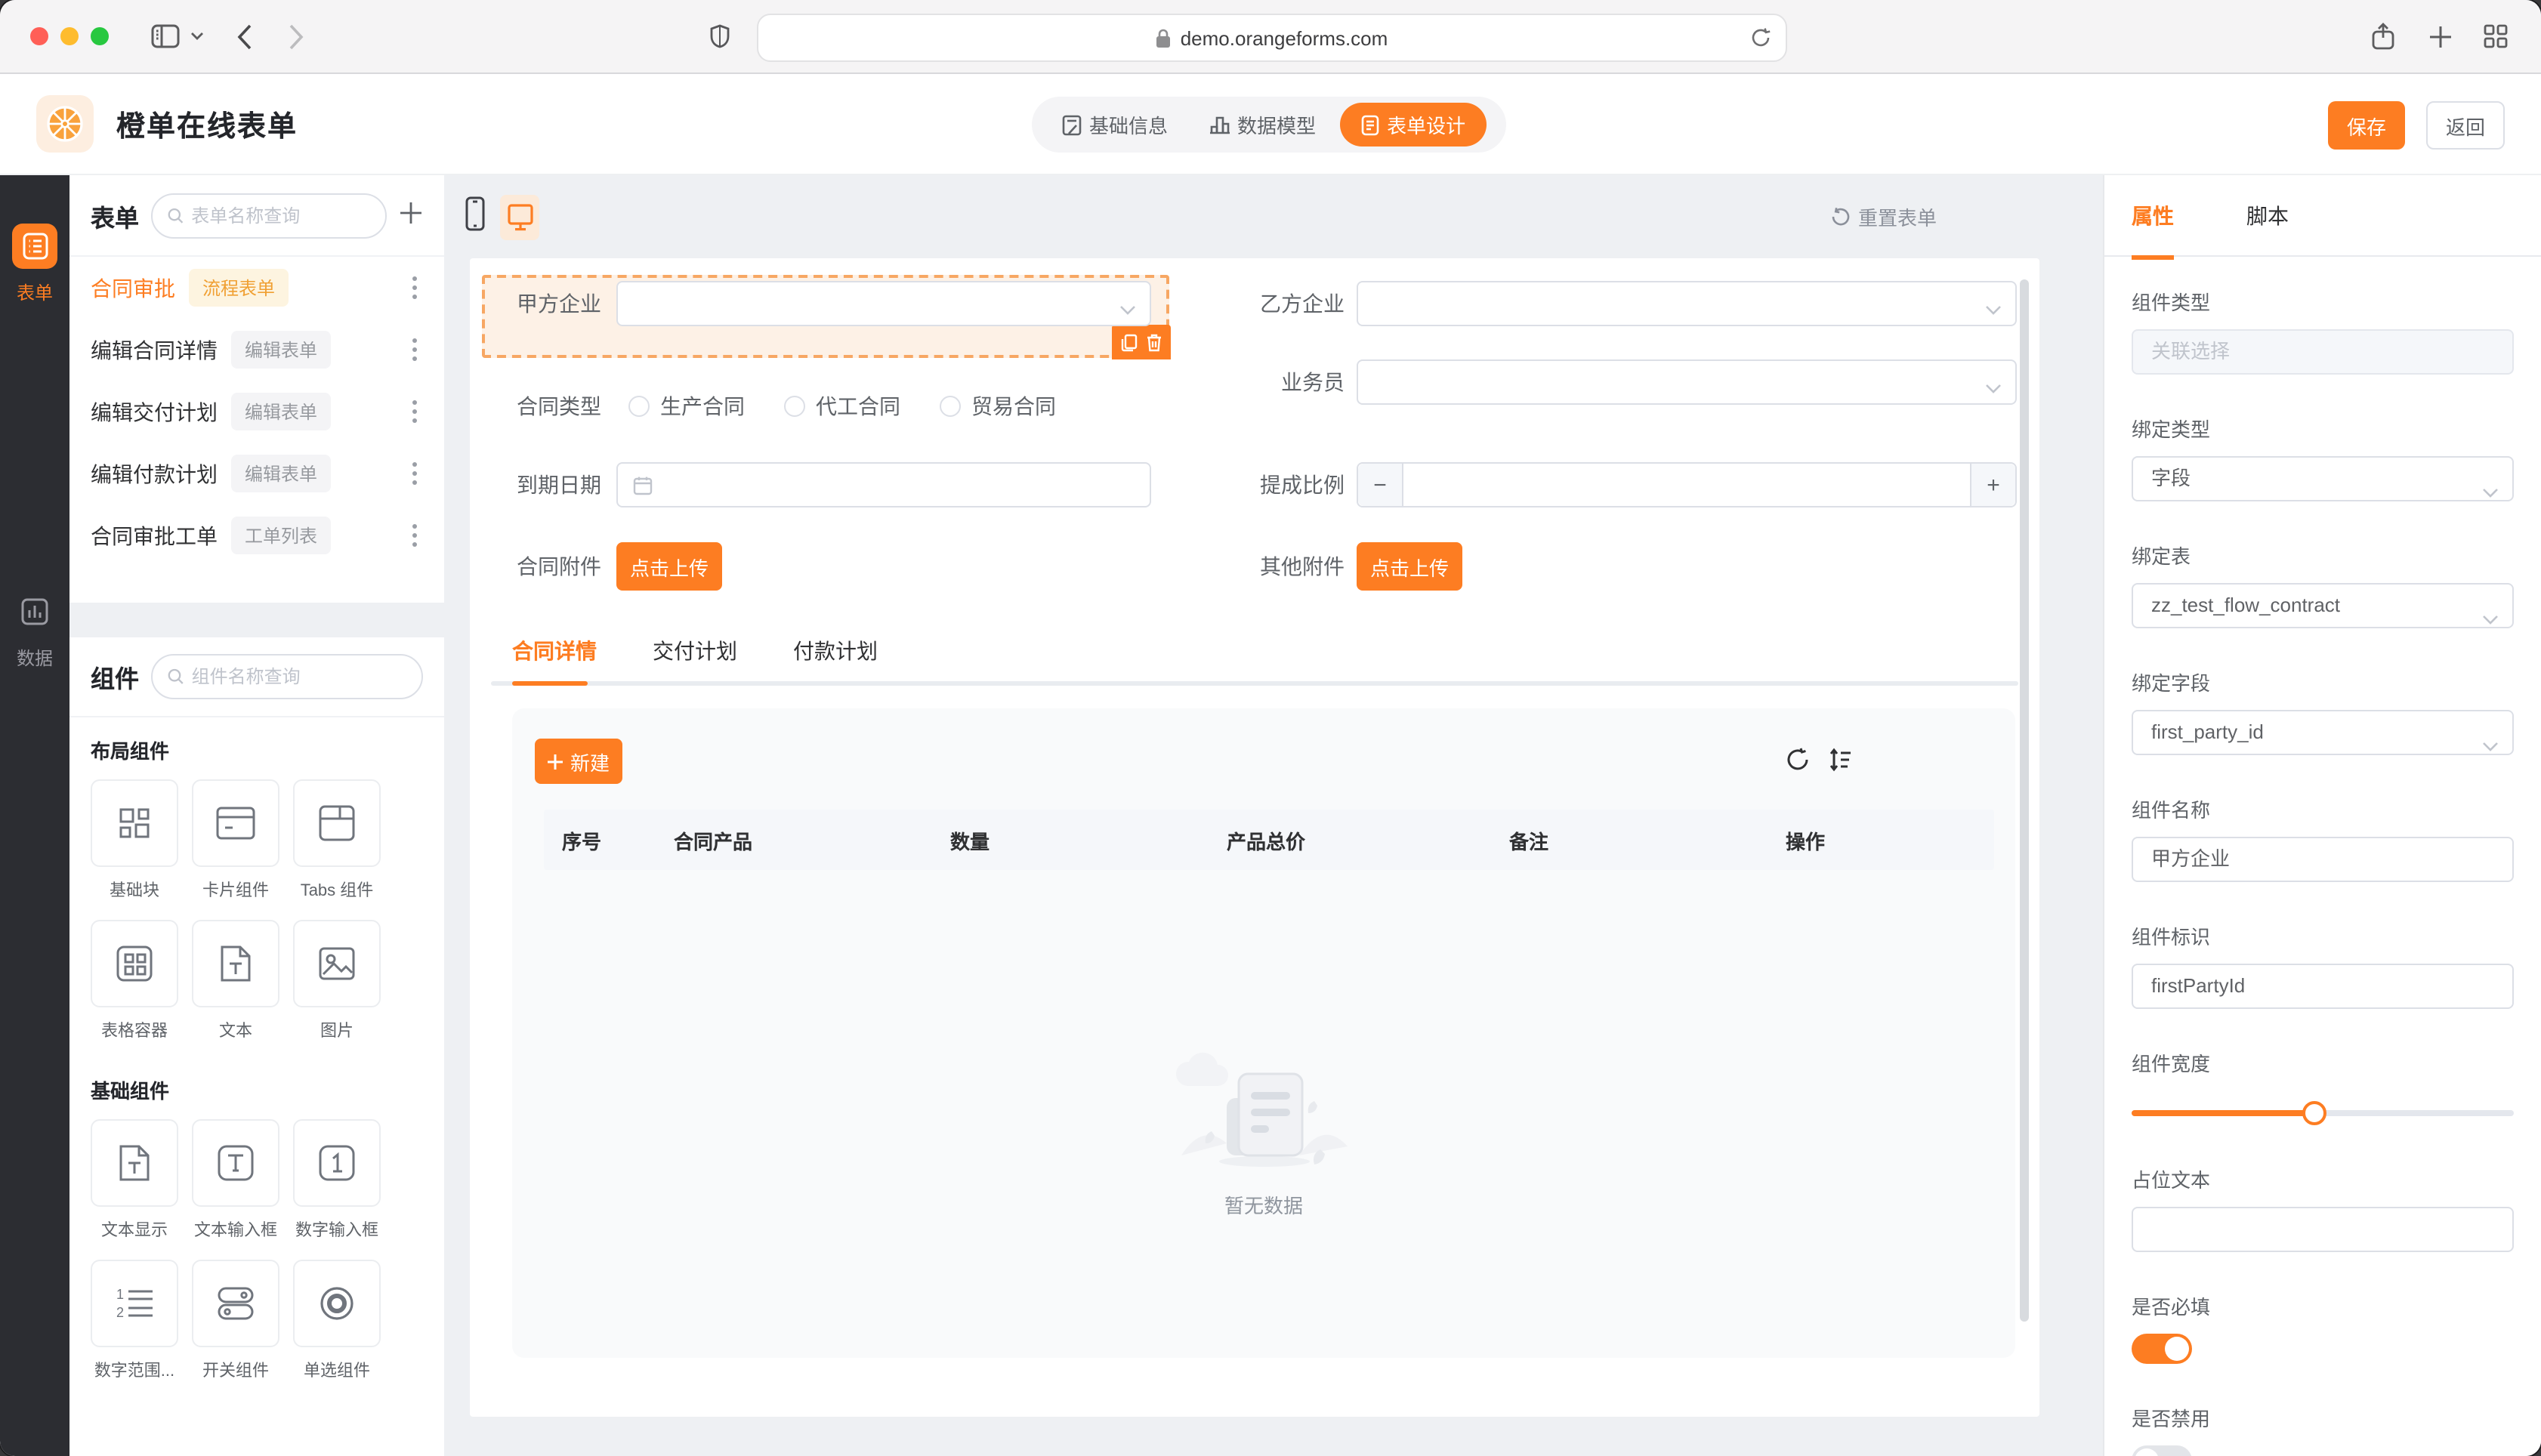 Image resolution: width=2541 pixels, height=1456 pixels. I want to click on col-total-price: 产品总价, so click(1266, 841).